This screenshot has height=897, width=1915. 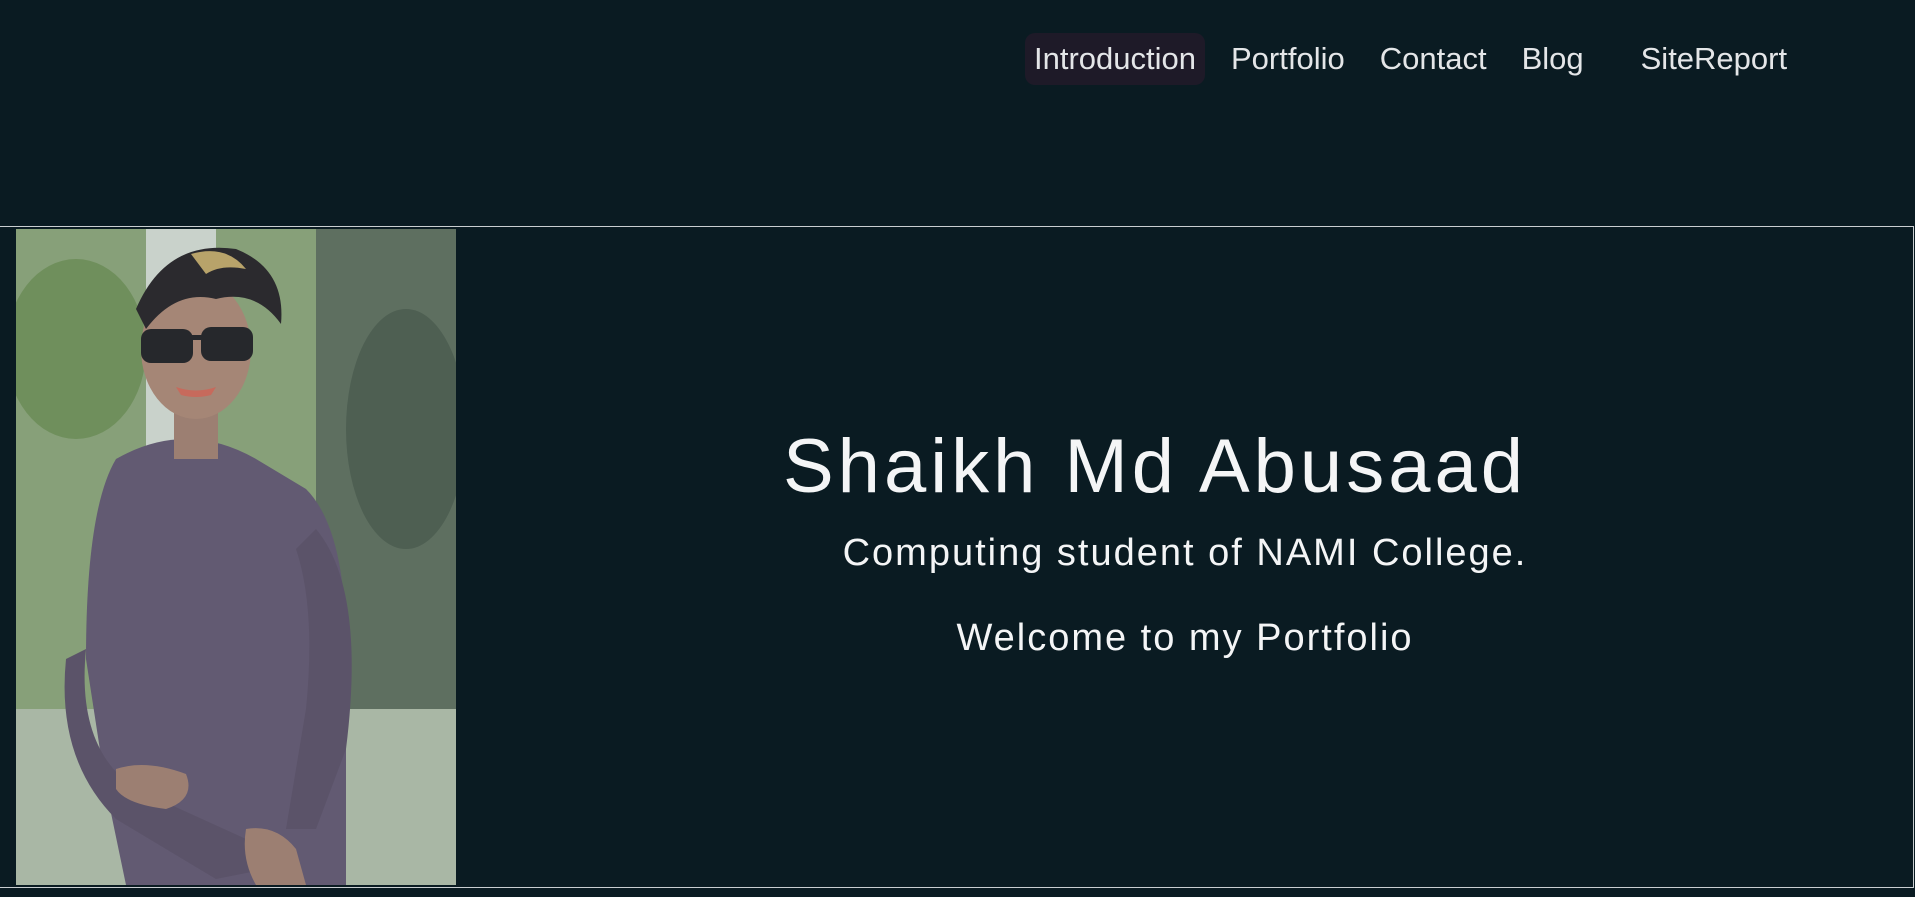 I want to click on nav-sitereport: SiteReport, so click(x=1714, y=59).